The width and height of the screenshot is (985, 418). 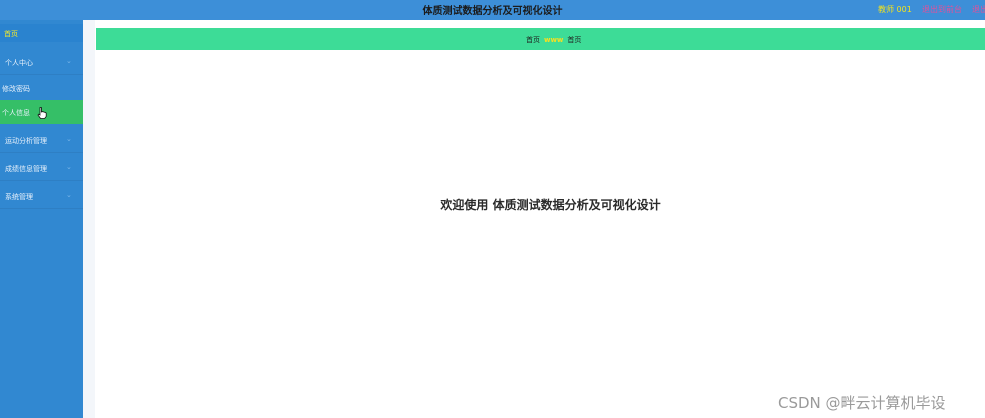 I want to click on content-gutter, so click(x=89, y=219).